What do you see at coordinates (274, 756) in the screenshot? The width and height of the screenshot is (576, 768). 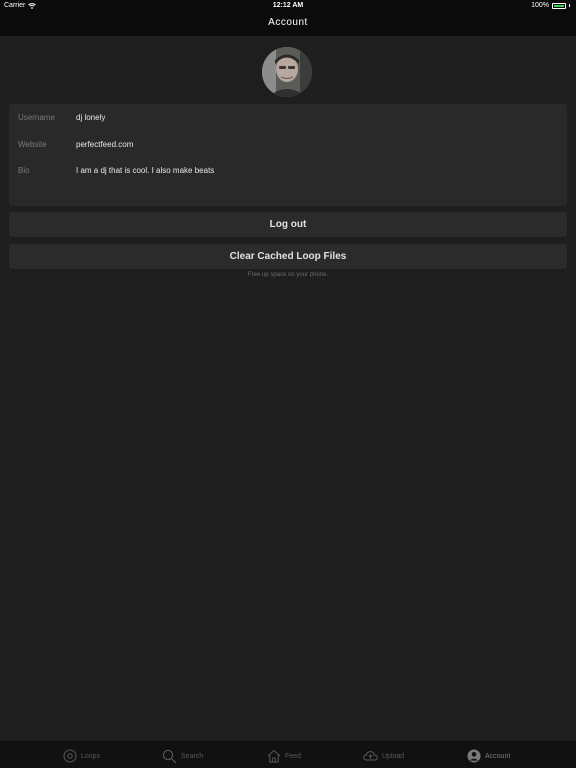 I see `home-icon` at bounding box center [274, 756].